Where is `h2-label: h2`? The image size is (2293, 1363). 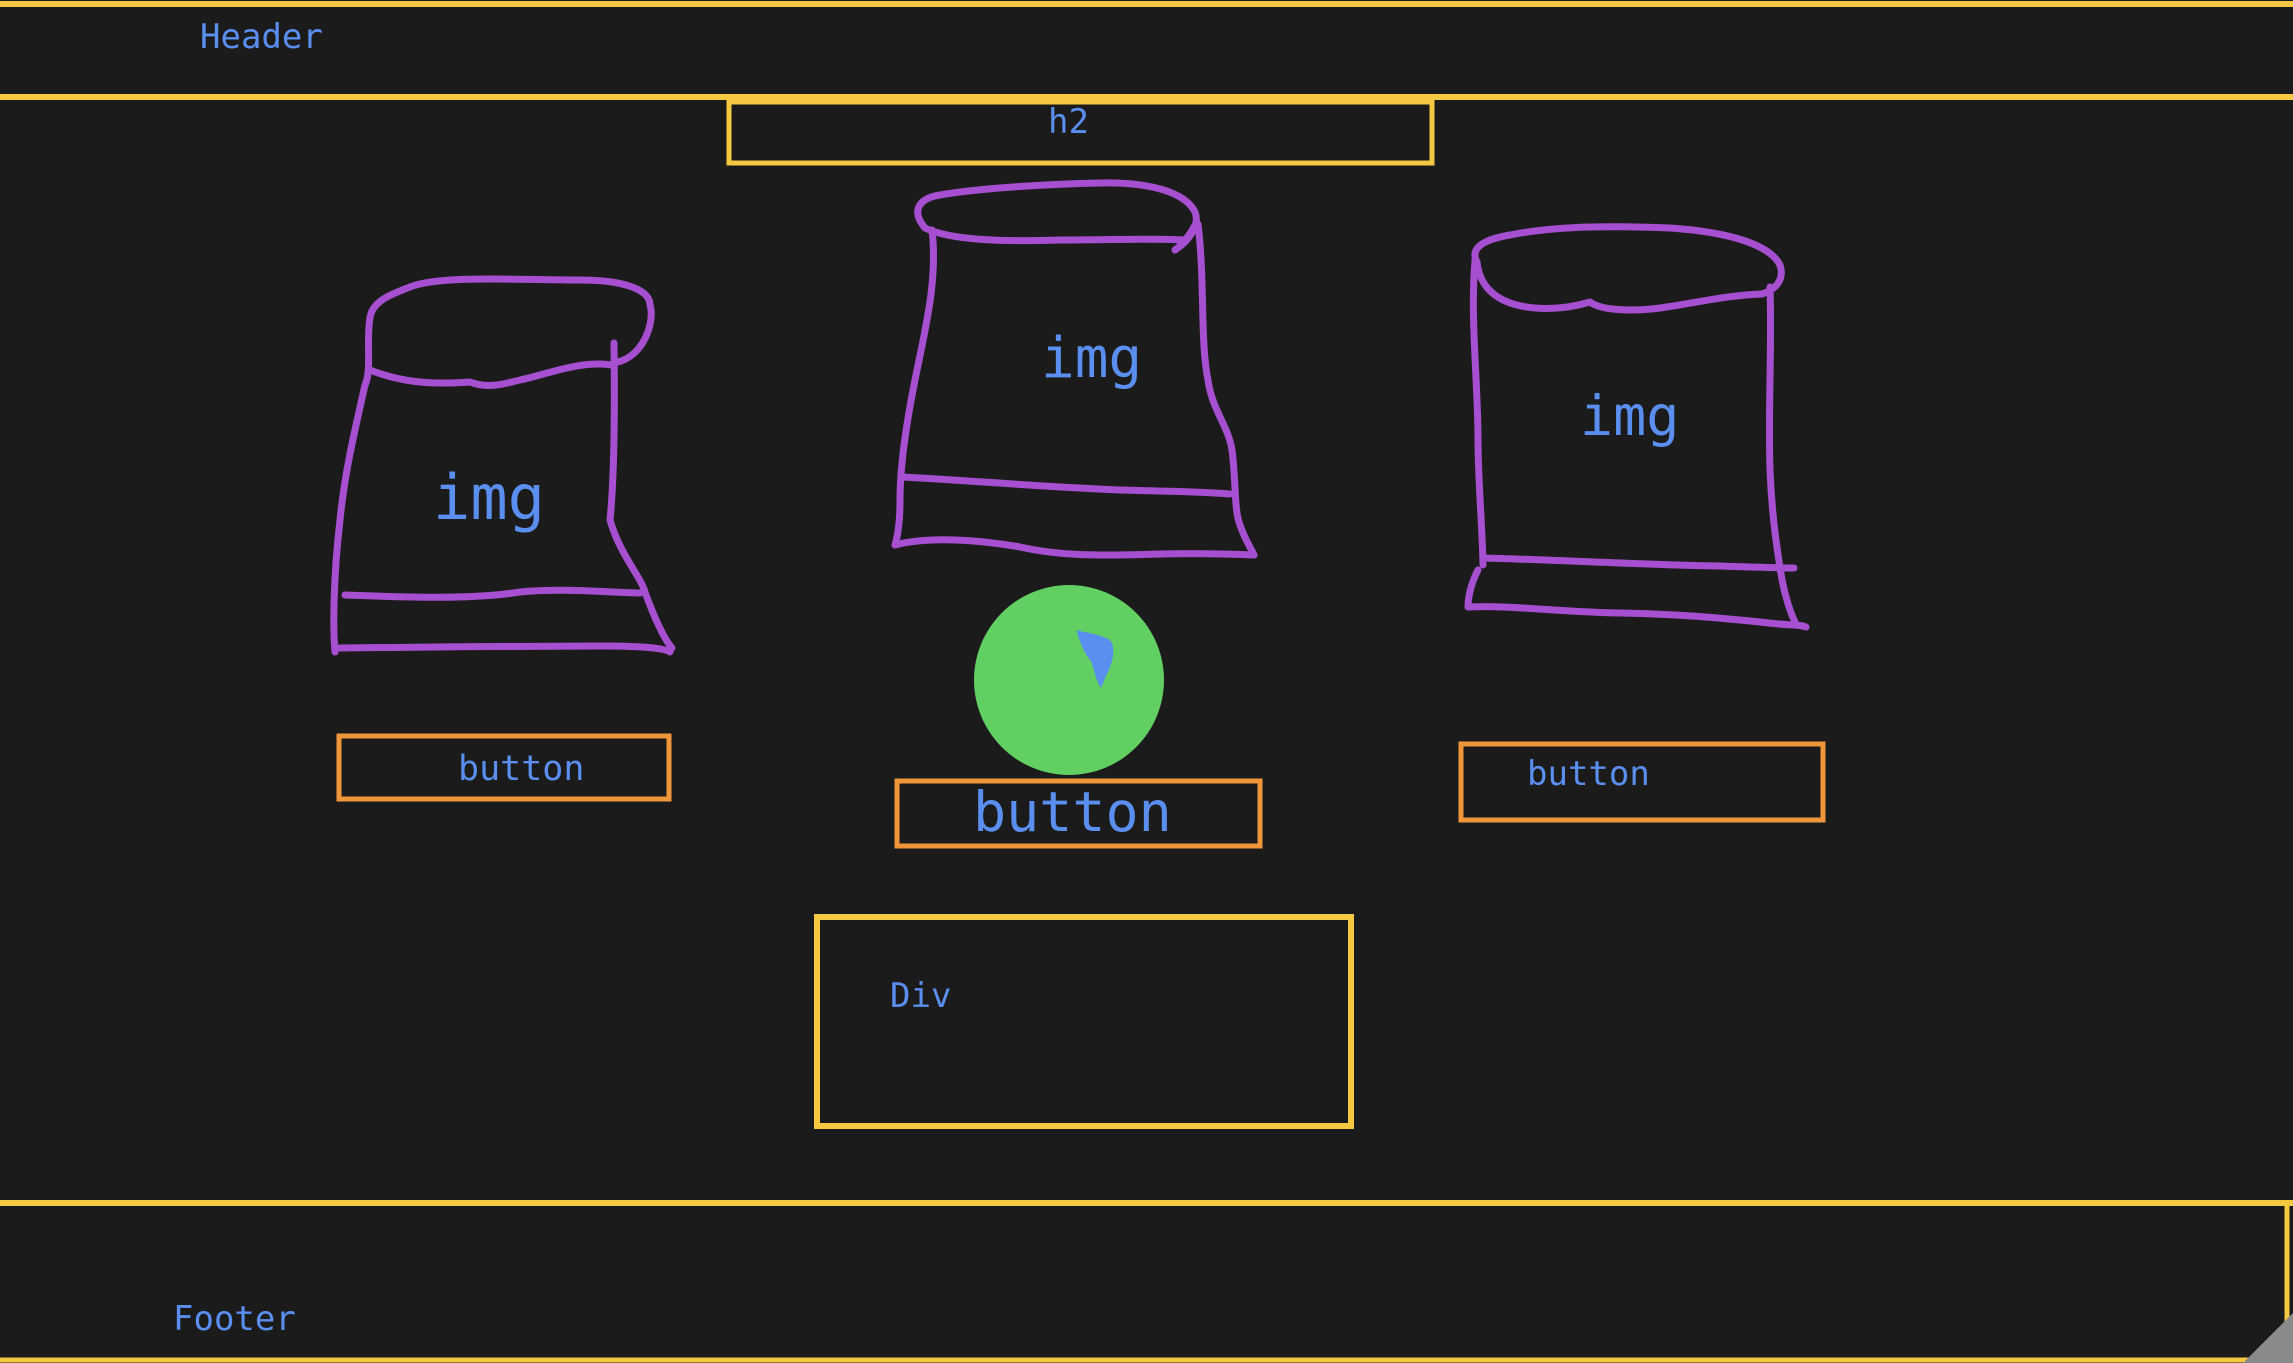 h2-label: h2 is located at coordinates (1068, 122).